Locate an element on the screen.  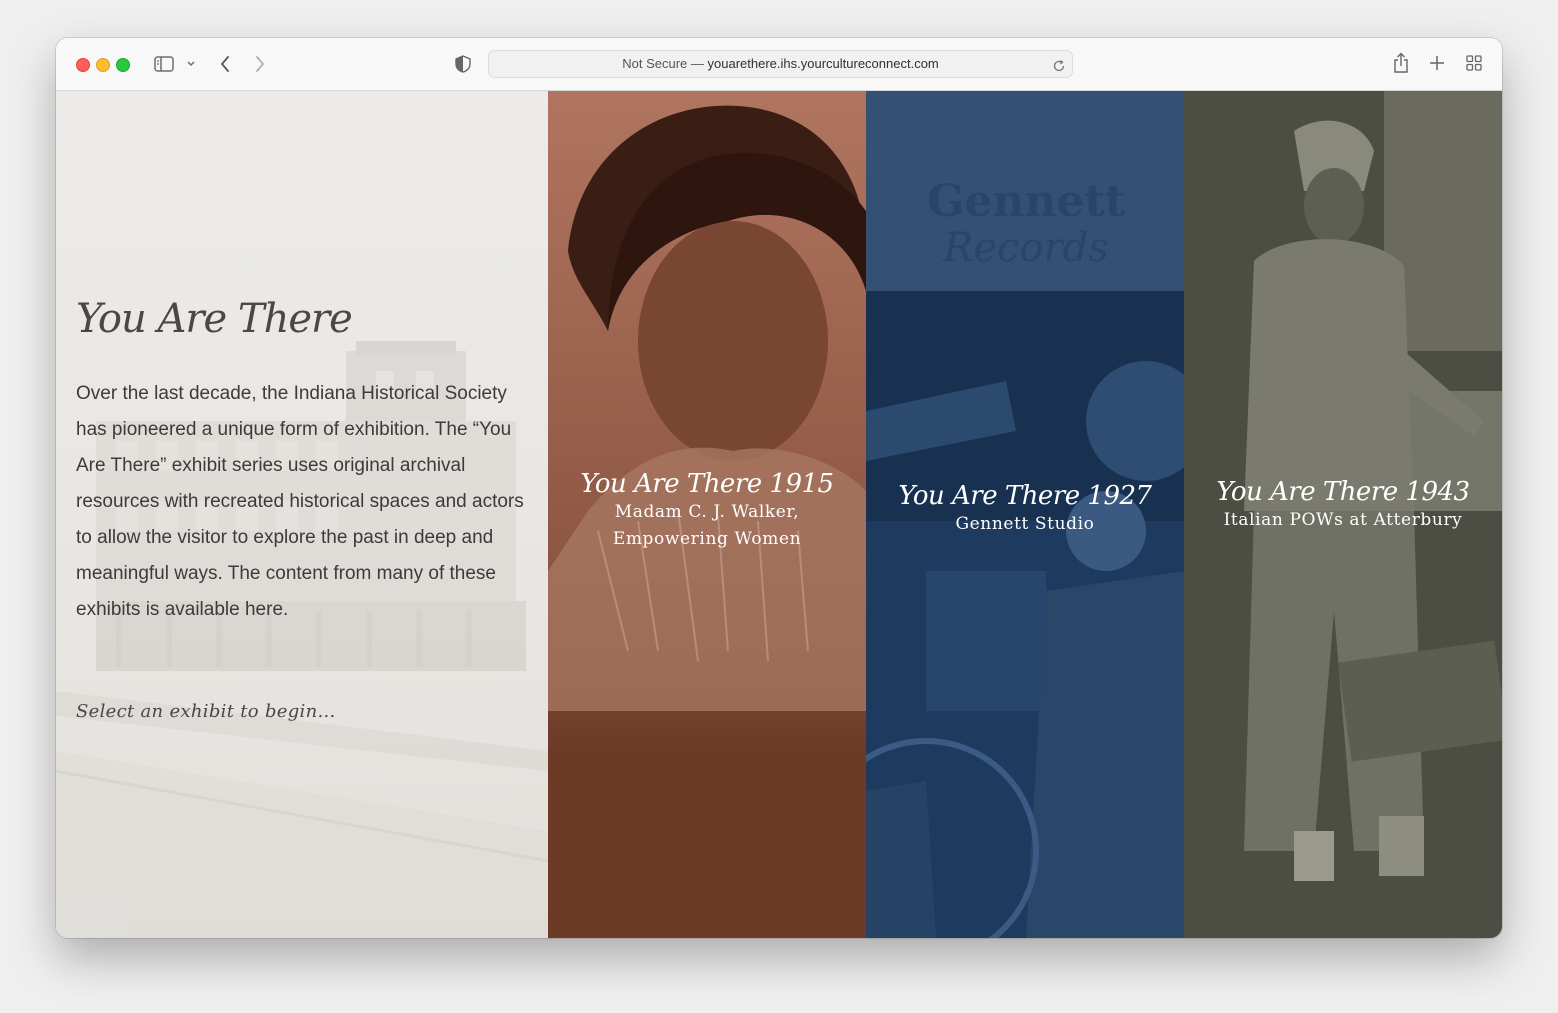
exhibit-title-line1: Italian POWs at Atterbury is located at coordinates (1343, 520).